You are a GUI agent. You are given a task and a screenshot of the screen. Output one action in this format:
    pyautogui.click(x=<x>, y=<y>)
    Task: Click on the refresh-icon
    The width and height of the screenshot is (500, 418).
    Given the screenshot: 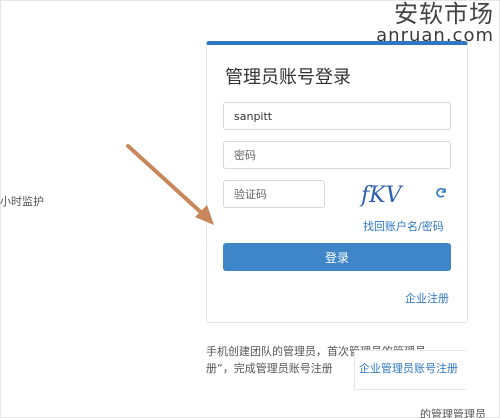 What is the action you would take?
    pyautogui.click(x=441, y=193)
    